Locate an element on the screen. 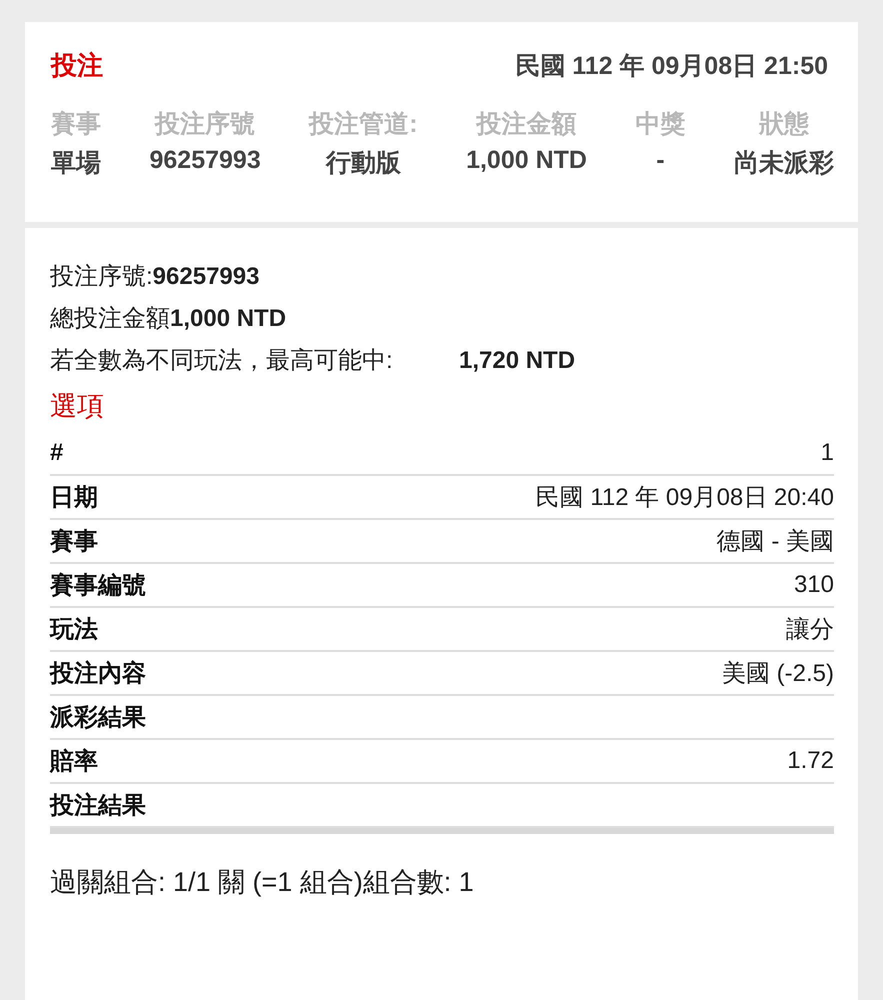 The width and height of the screenshot is (883, 1000). row-label: 投注結果 is located at coordinates (98, 806).